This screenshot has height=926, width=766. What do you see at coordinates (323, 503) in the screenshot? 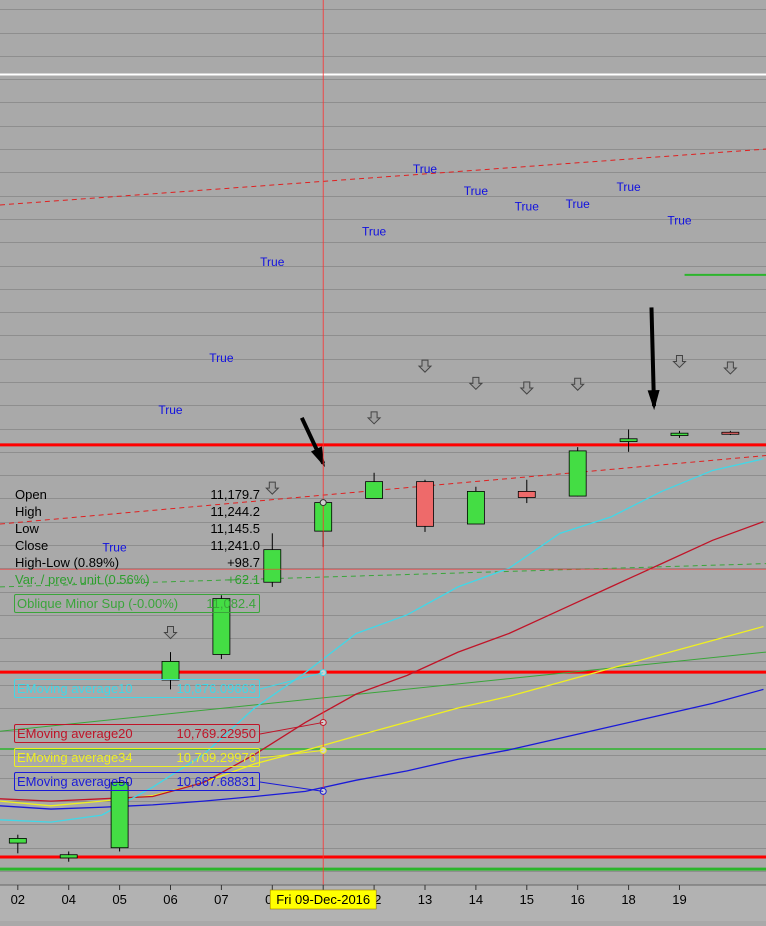
I see `cursor-point` at bounding box center [323, 503].